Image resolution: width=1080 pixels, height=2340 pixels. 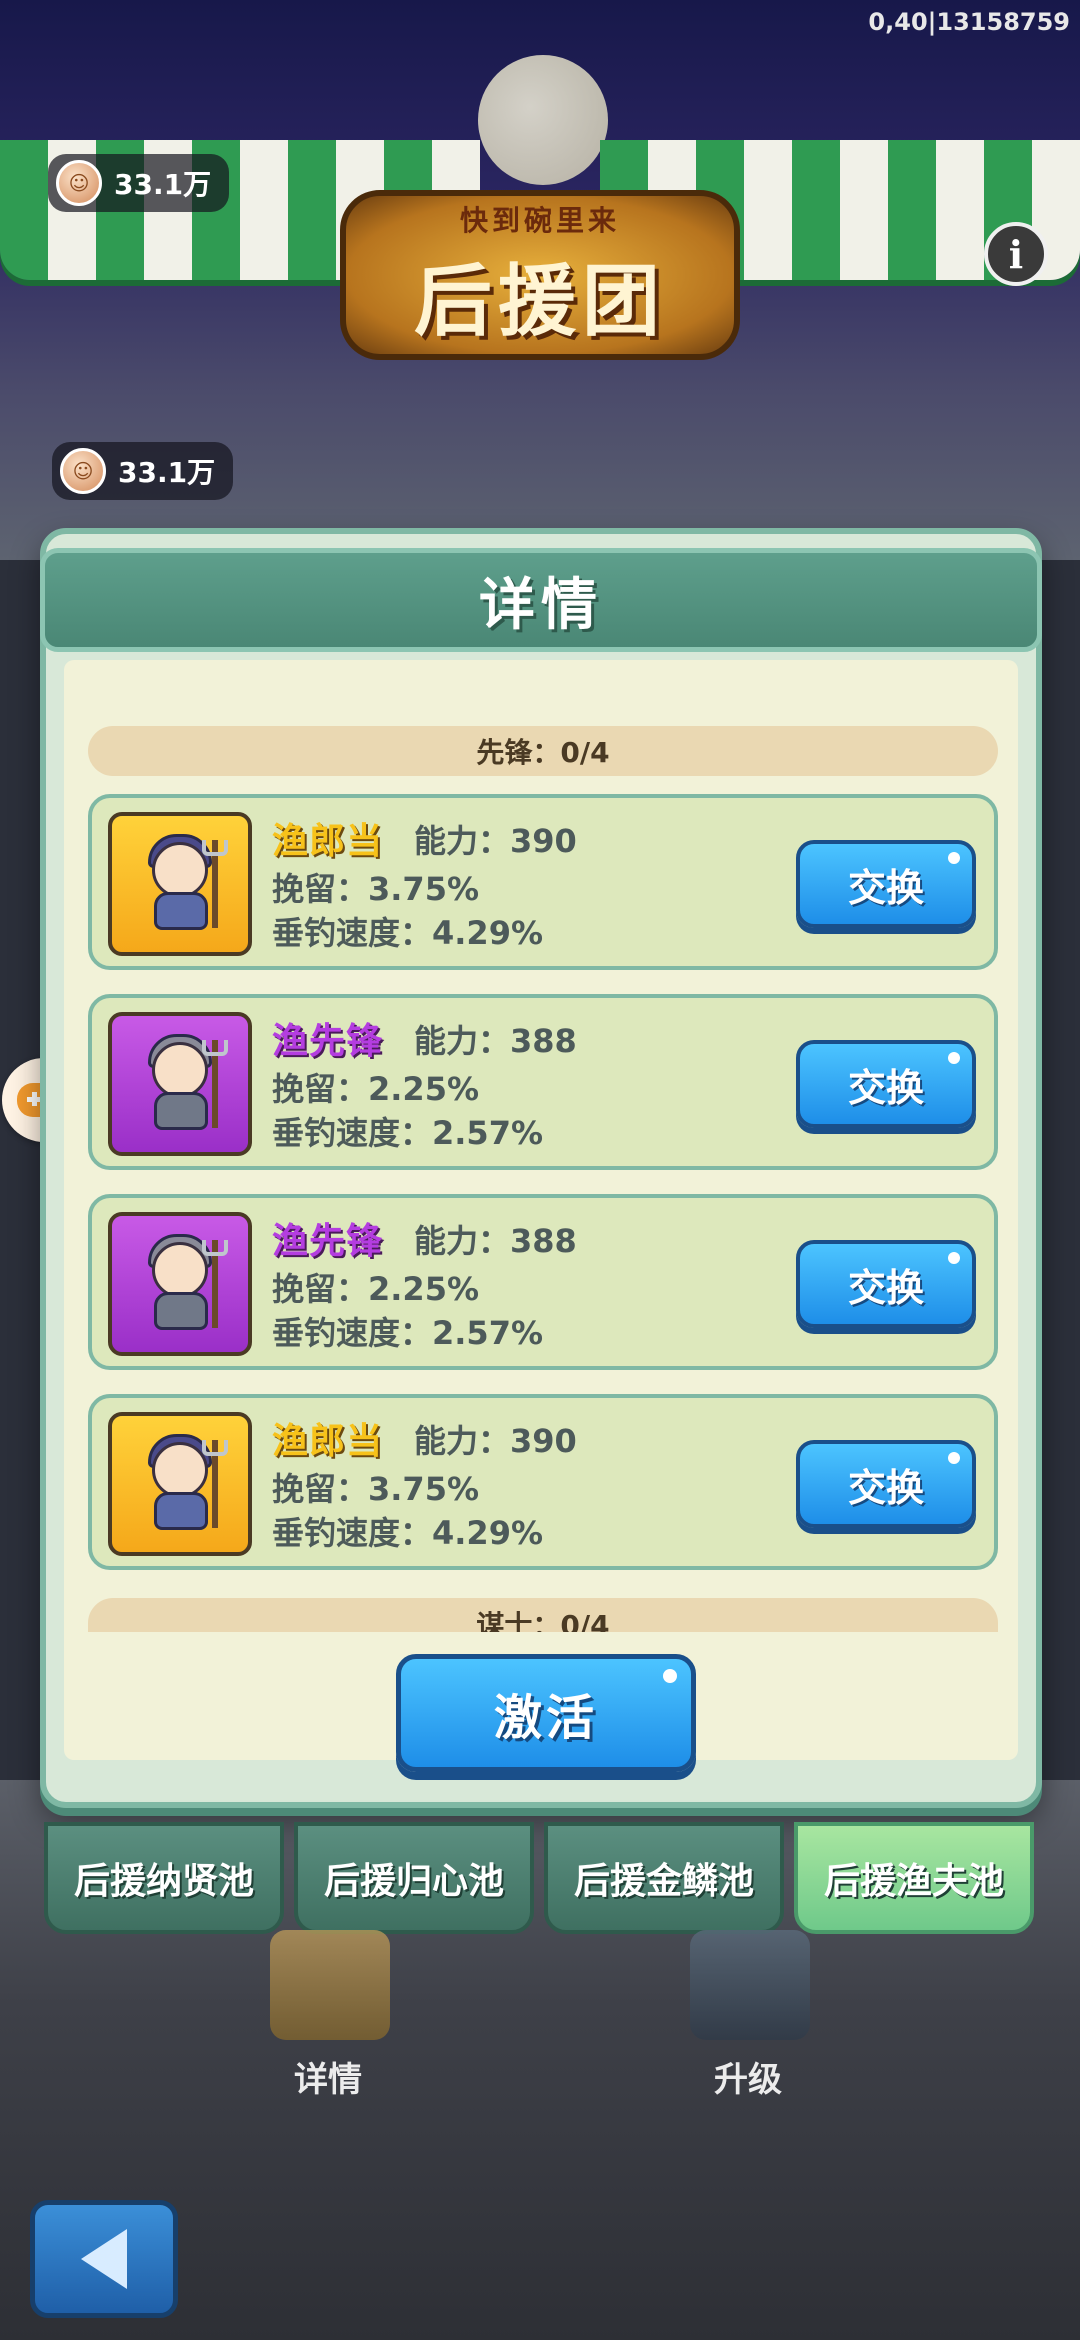 What do you see at coordinates (330, 1985) in the screenshot?
I see `scroll-details-icon` at bounding box center [330, 1985].